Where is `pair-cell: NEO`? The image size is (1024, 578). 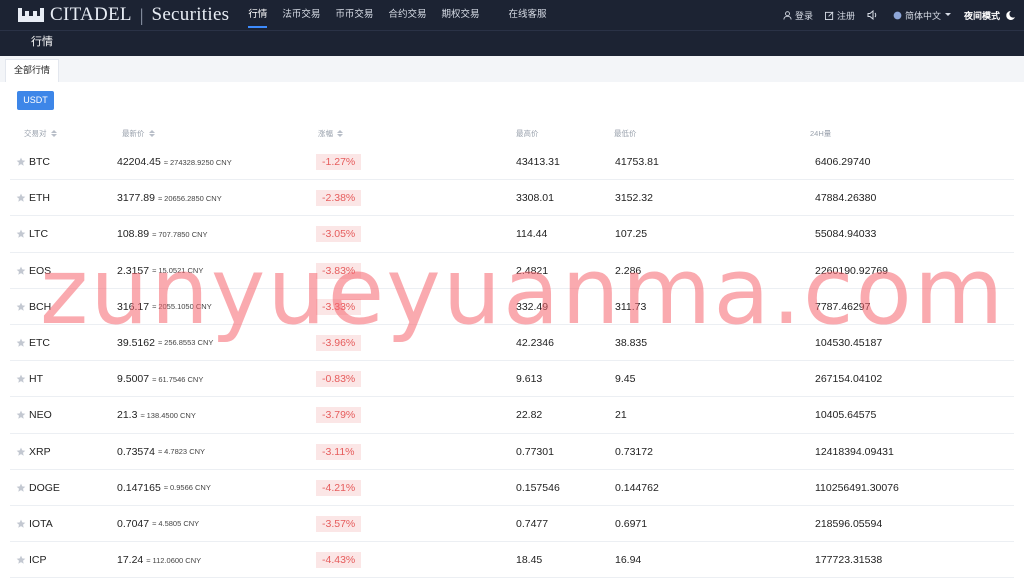 pair-cell: NEO is located at coordinates (34, 415).